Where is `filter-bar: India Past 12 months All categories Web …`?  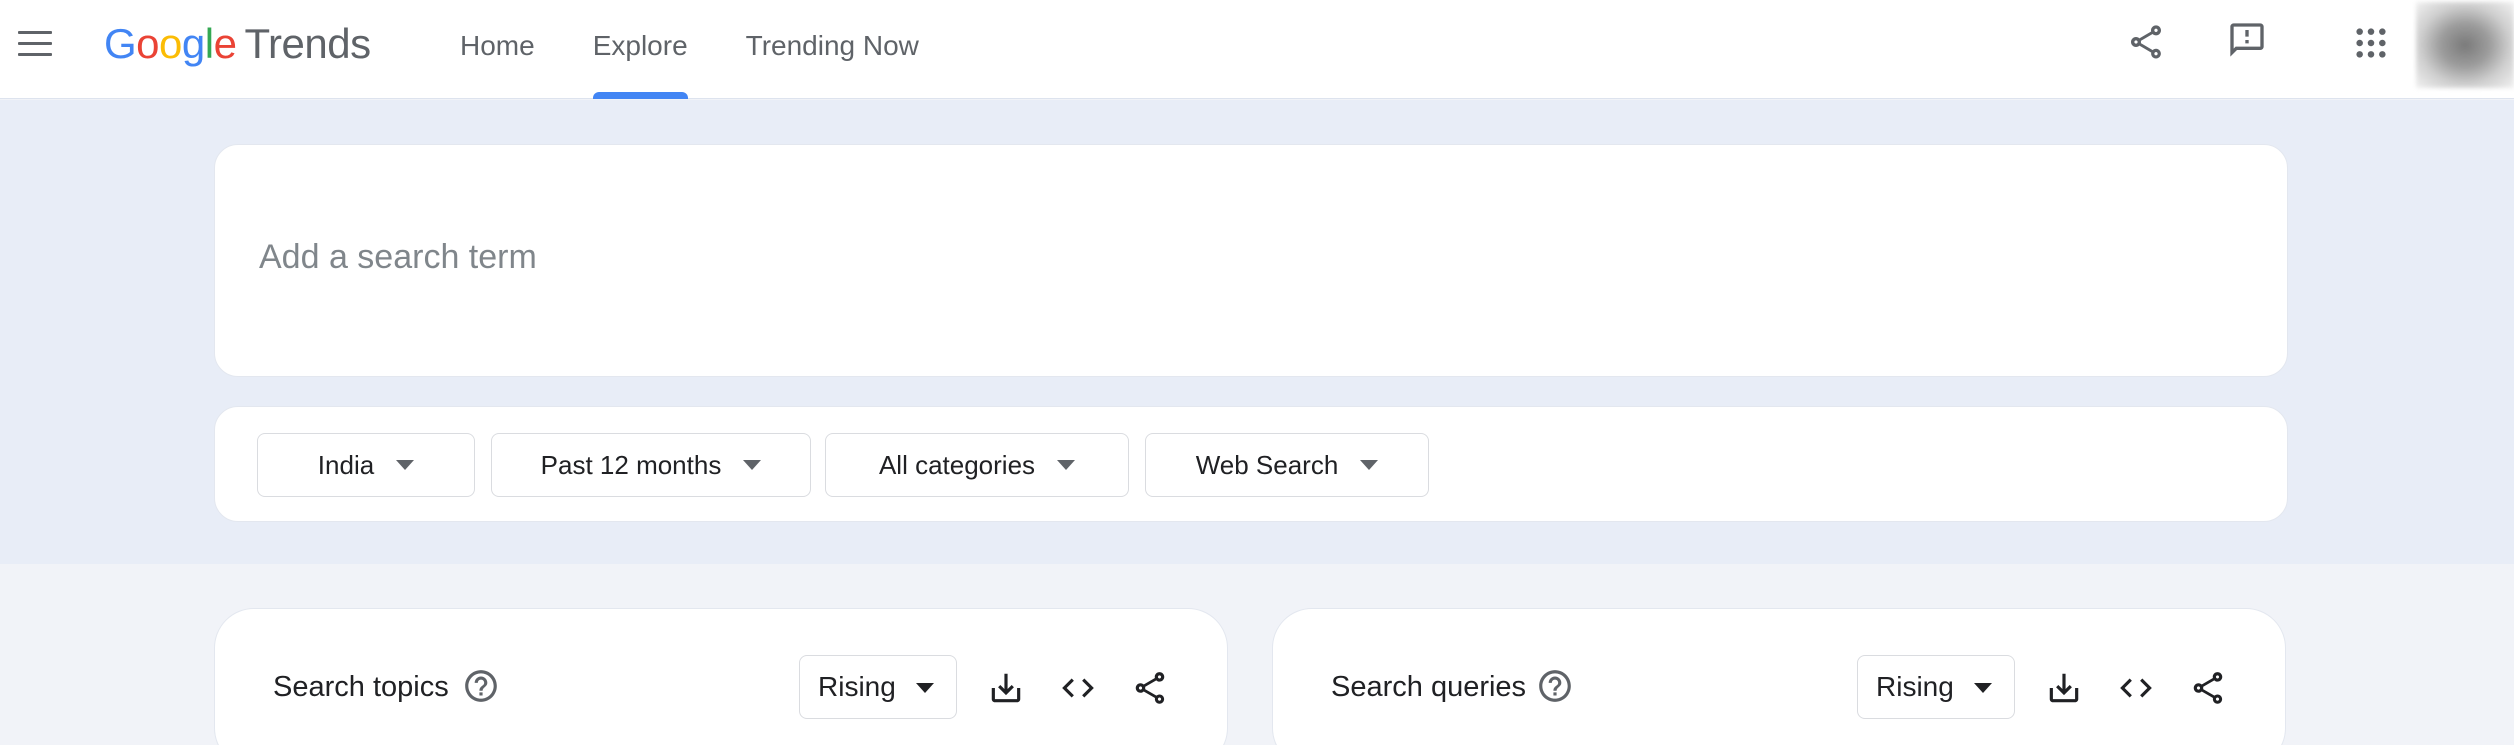 filter-bar: India Past 12 months All categories Web … is located at coordinates (1251, 464).